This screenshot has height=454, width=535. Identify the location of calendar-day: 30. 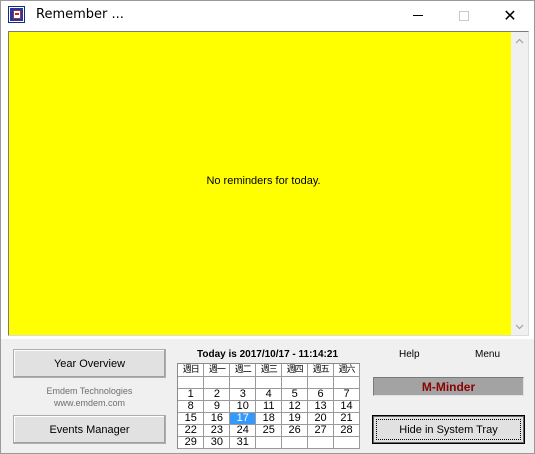
(217, 442).